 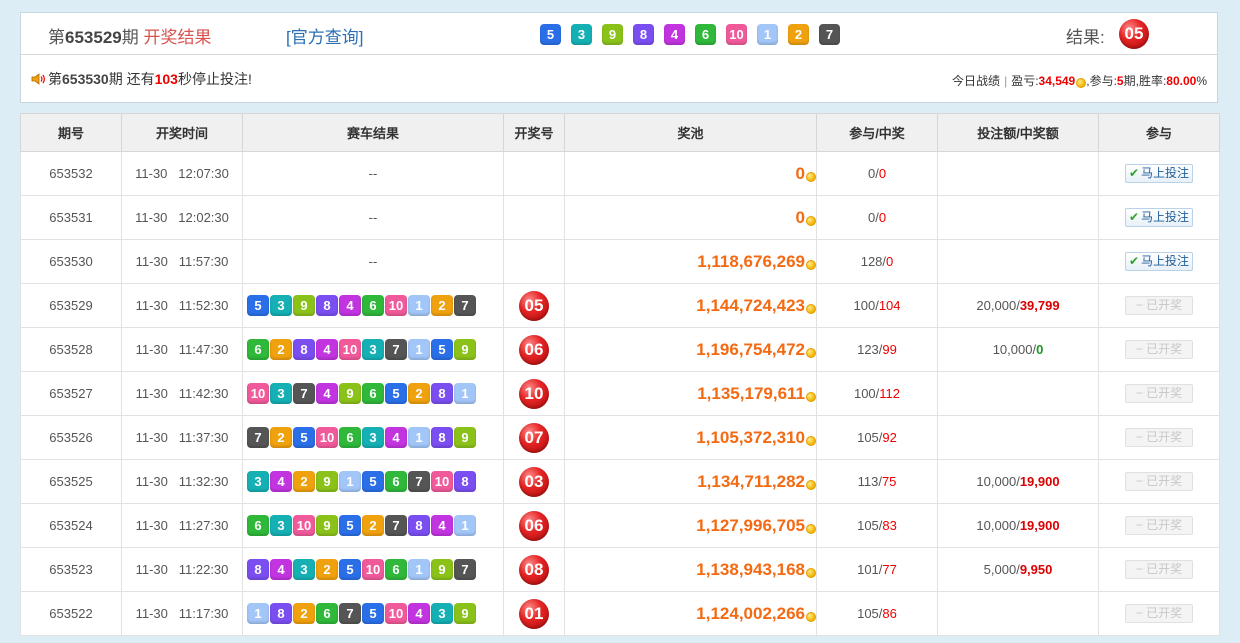 I want to click on race-ball-5: 4, so click(x=350, y=305).